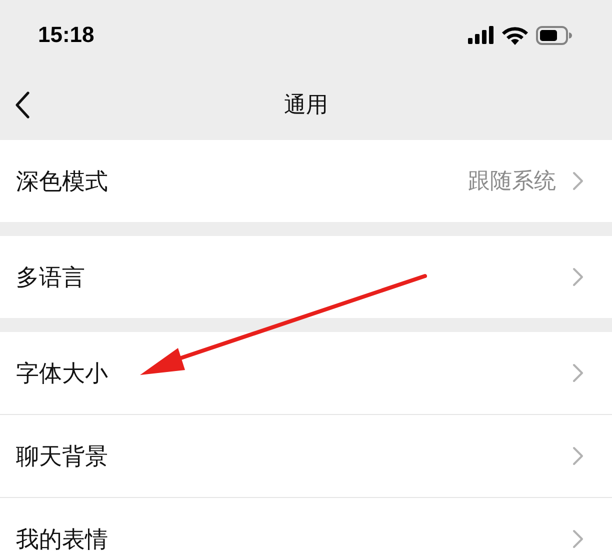 This screenshot has height=554, width=612. Describe the element at coordinates (66, 35) in the screenshot. I see `status-time: 15:18` at that location.